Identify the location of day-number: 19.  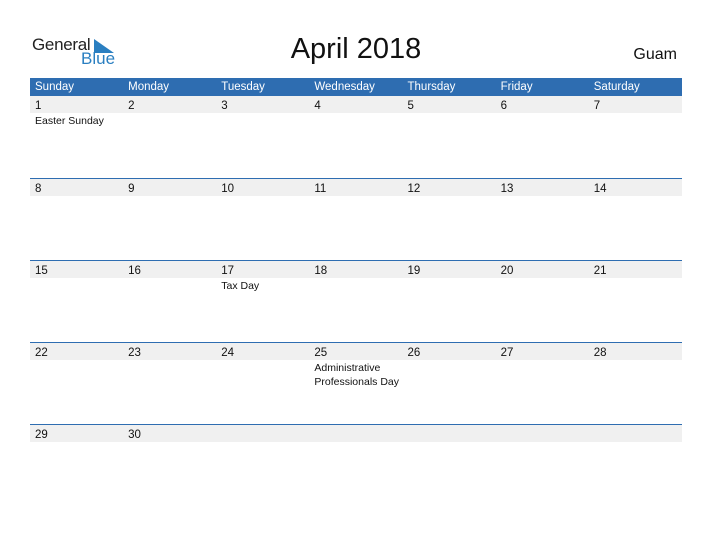
(414, 271).